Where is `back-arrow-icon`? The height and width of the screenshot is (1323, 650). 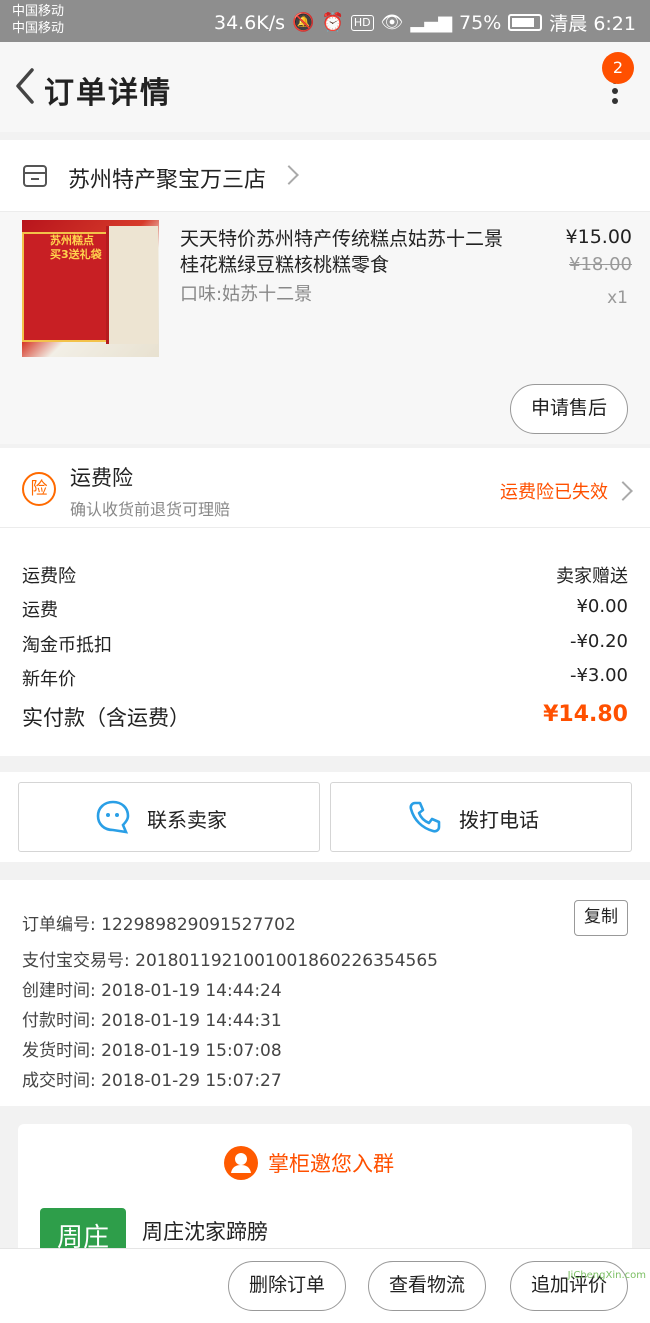 back-arrow-icon is located at coordinates (26, 86).